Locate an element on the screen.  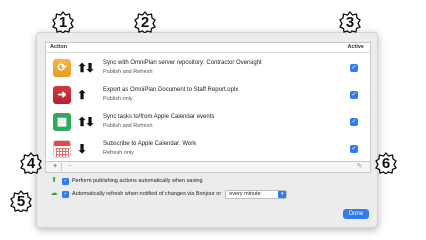
row-subtitle: Publish only is located at coordinates (118, 99).